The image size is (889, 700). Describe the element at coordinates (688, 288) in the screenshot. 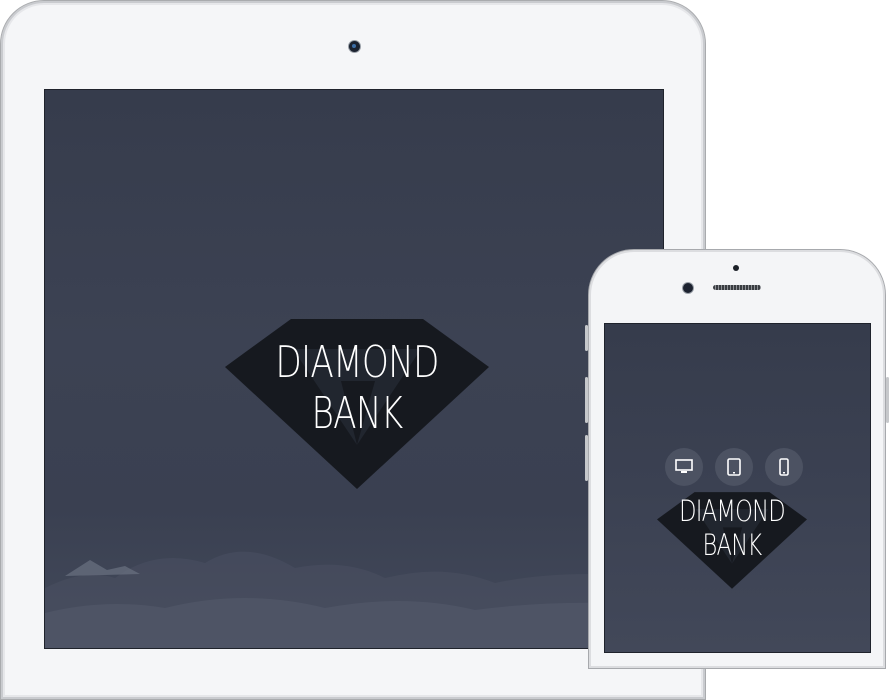

I see `iphone-camera-icon` at that location.